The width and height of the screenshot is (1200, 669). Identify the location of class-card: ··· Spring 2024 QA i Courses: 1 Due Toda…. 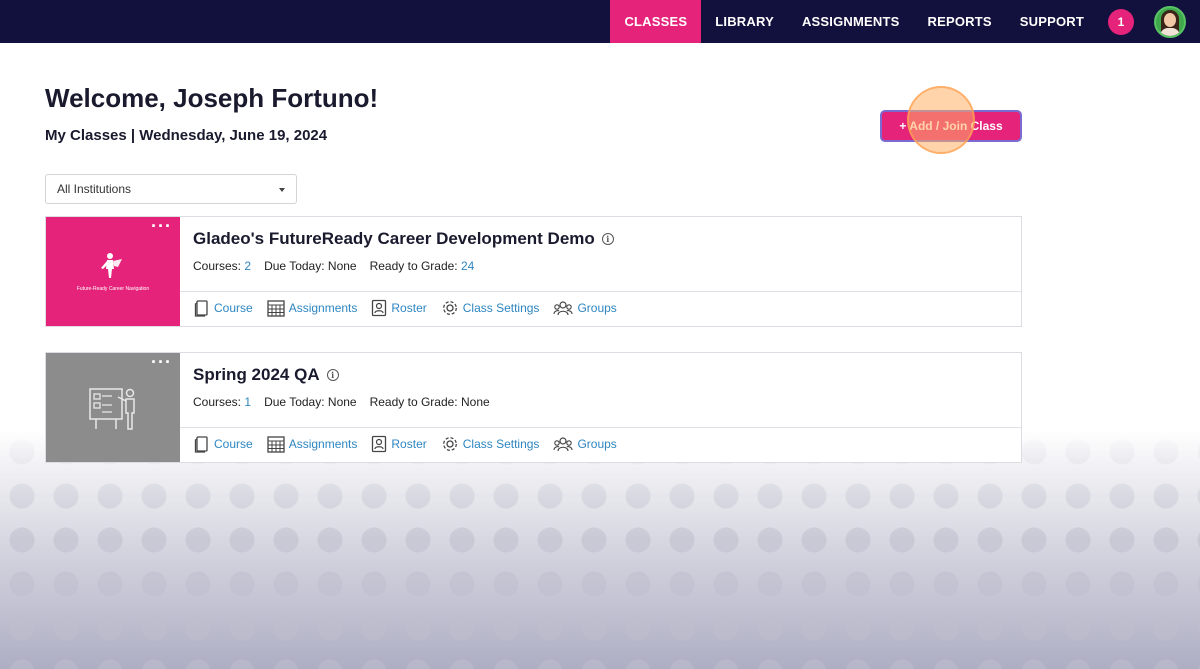
(533, 407).